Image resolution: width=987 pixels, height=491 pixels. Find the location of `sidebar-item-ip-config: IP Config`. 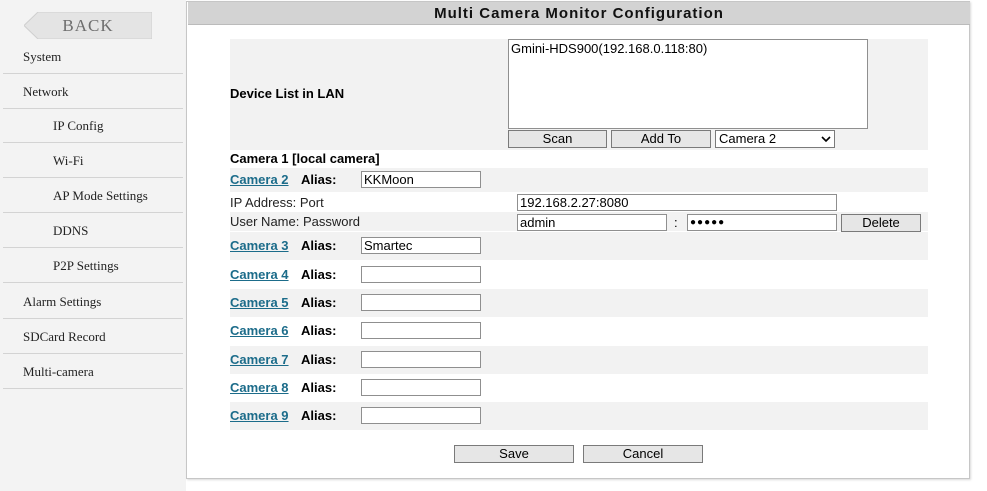

sidebar-item-ip-config: IP Config is located at coordinates (93, 126).